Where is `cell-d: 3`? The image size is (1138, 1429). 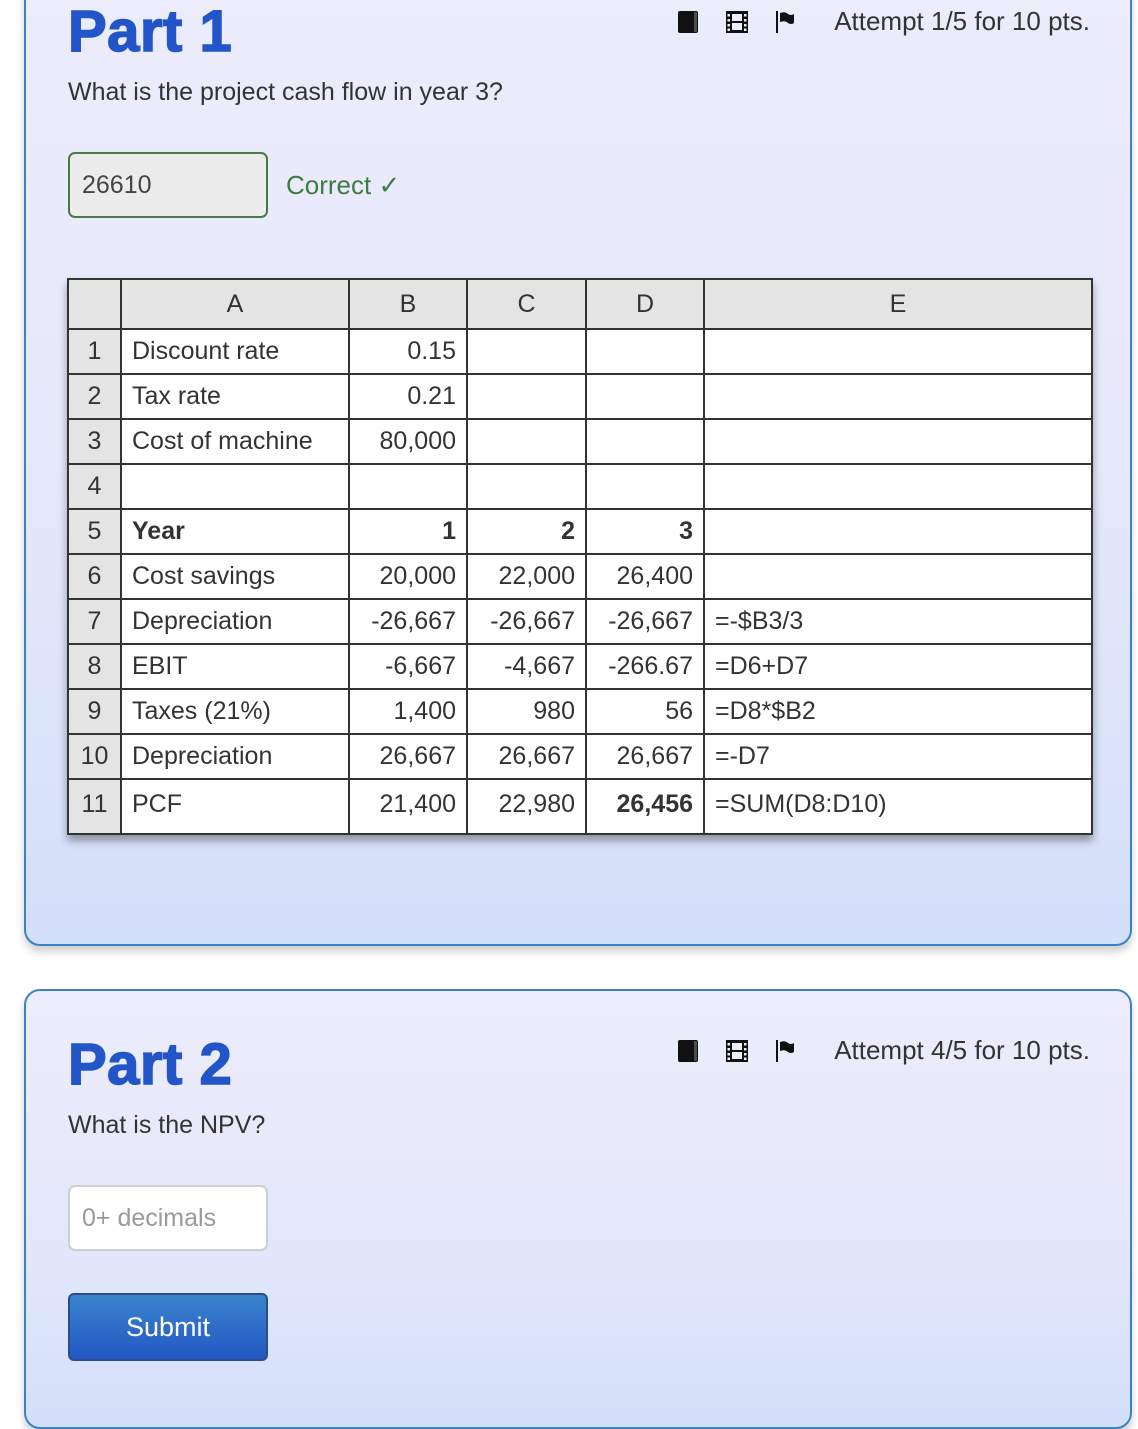 cell-d: 3 is located at coordinates (645, 531).